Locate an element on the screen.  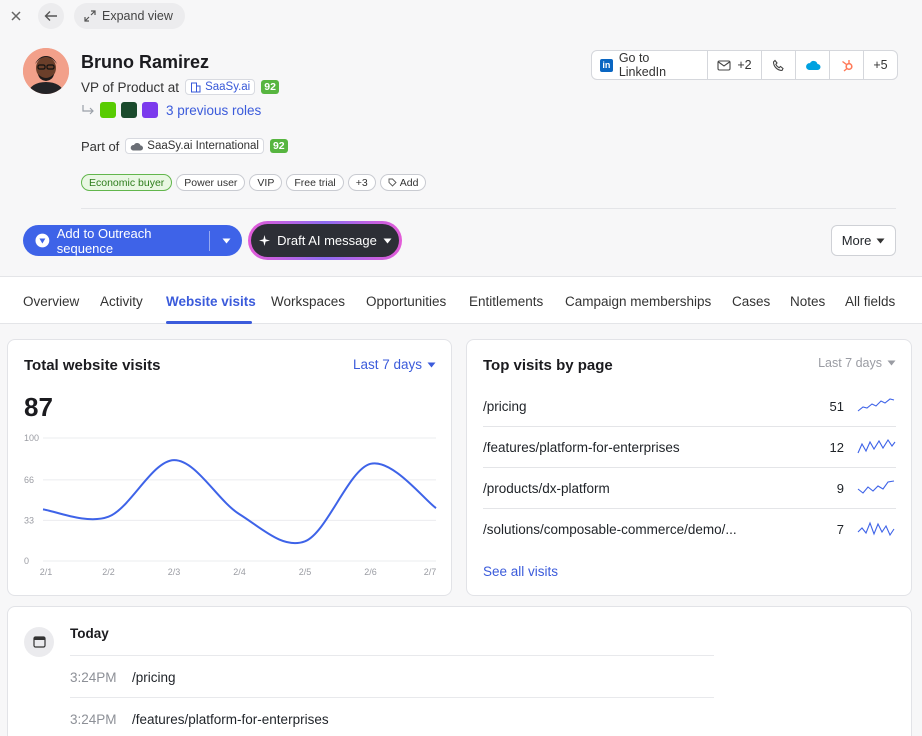
visit-url: /features/platform-for-enterprises is located at coordinates (230, 719).